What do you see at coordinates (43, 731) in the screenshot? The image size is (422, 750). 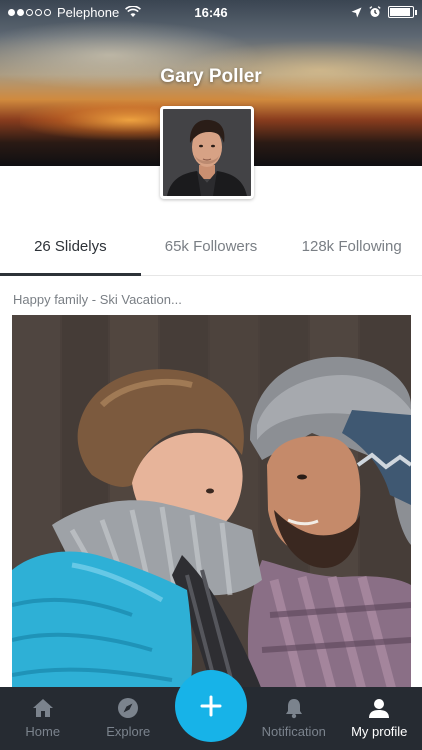 I see `tab-home-label: Home` at bounding box center [43, 731].